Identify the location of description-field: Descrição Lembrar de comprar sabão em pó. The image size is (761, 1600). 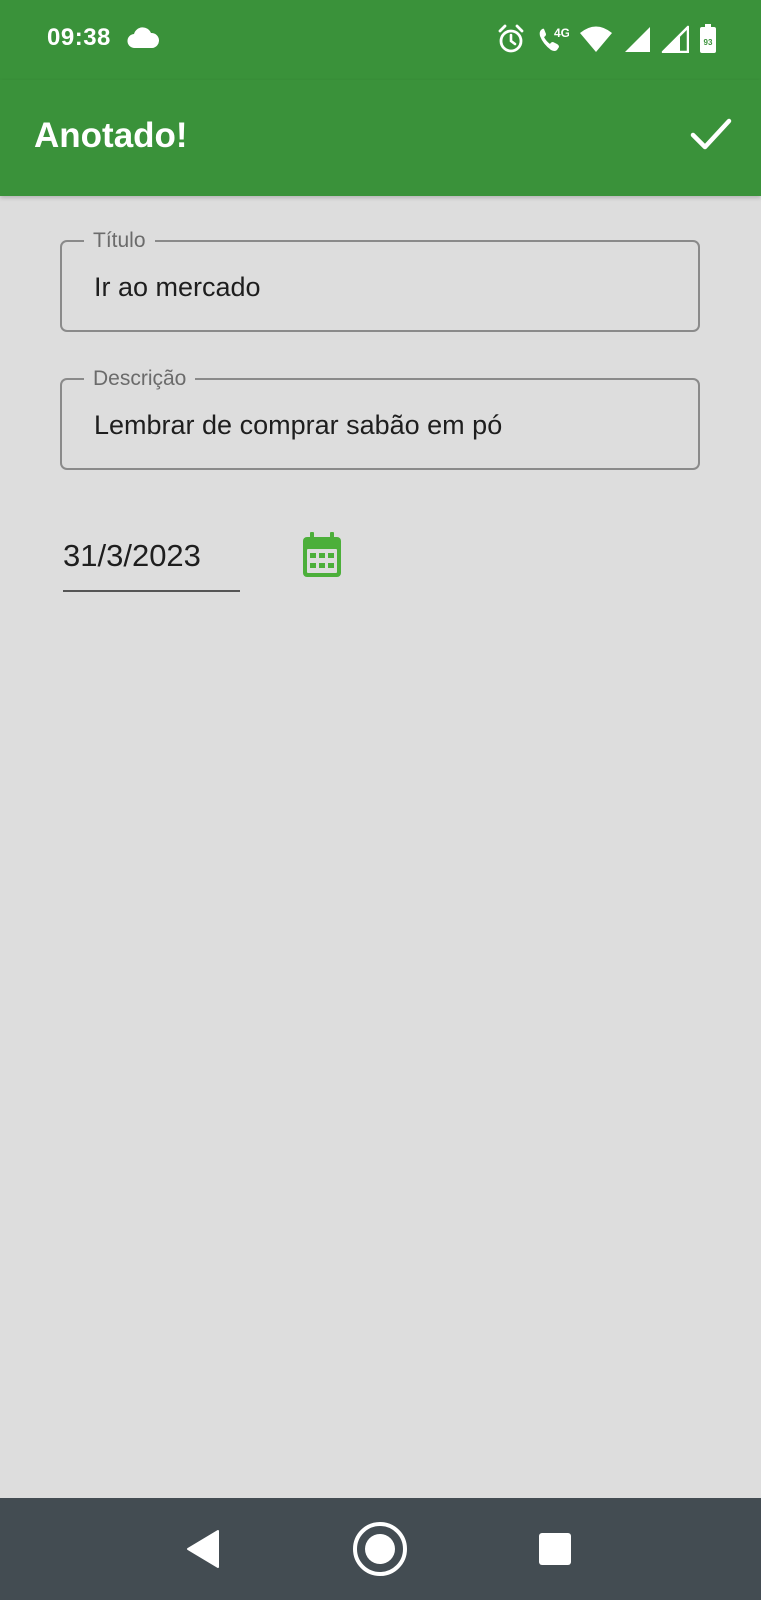
(380, 418).